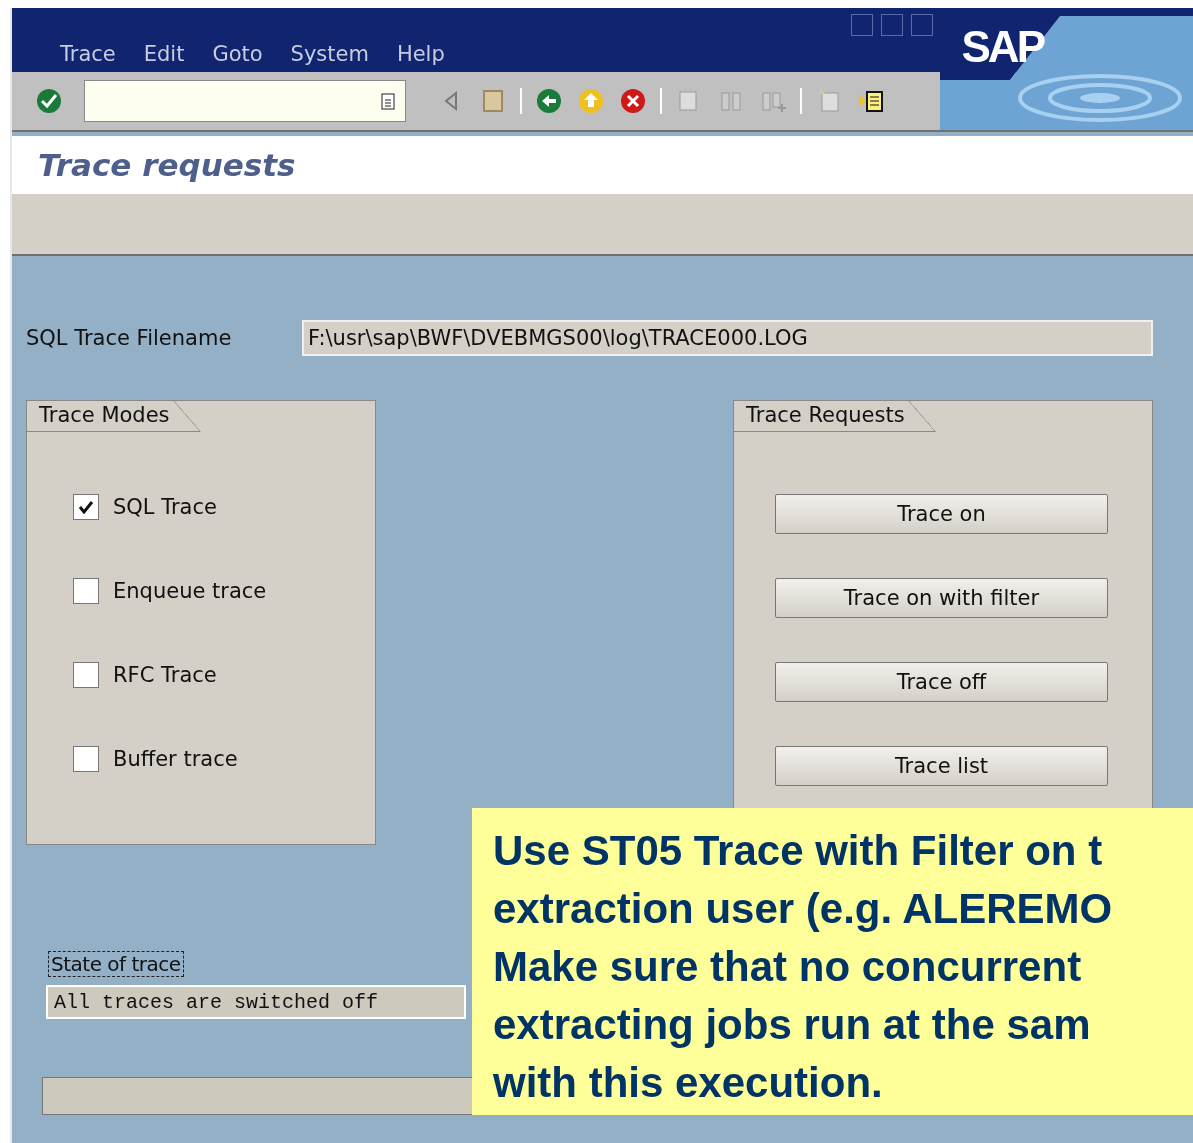 The height and width of the screenshot is (1143, 1193). I want to click on sap-logo-text: SAP, so click(1002, 47).